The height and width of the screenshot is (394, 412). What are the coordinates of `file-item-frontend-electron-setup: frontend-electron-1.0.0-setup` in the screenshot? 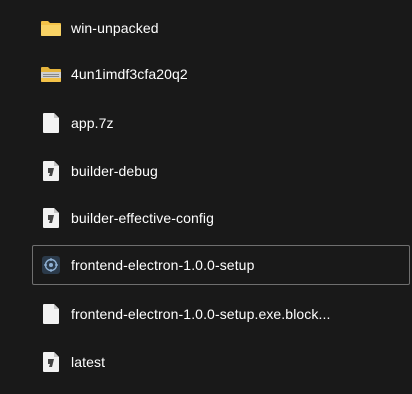 It's located at (221, 265).